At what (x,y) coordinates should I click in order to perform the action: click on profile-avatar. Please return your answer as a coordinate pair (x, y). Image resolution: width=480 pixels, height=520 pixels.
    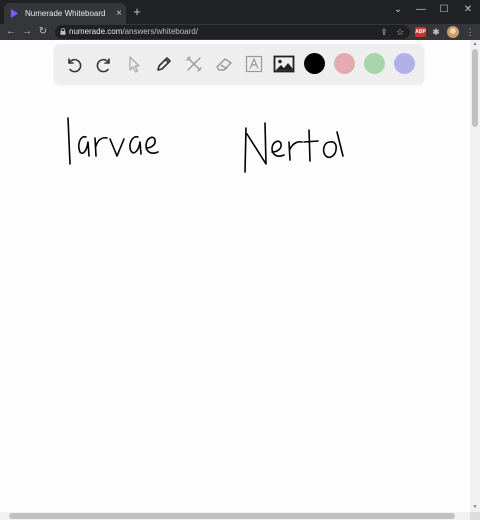
    Looking at the image, I should click on (453, 32).